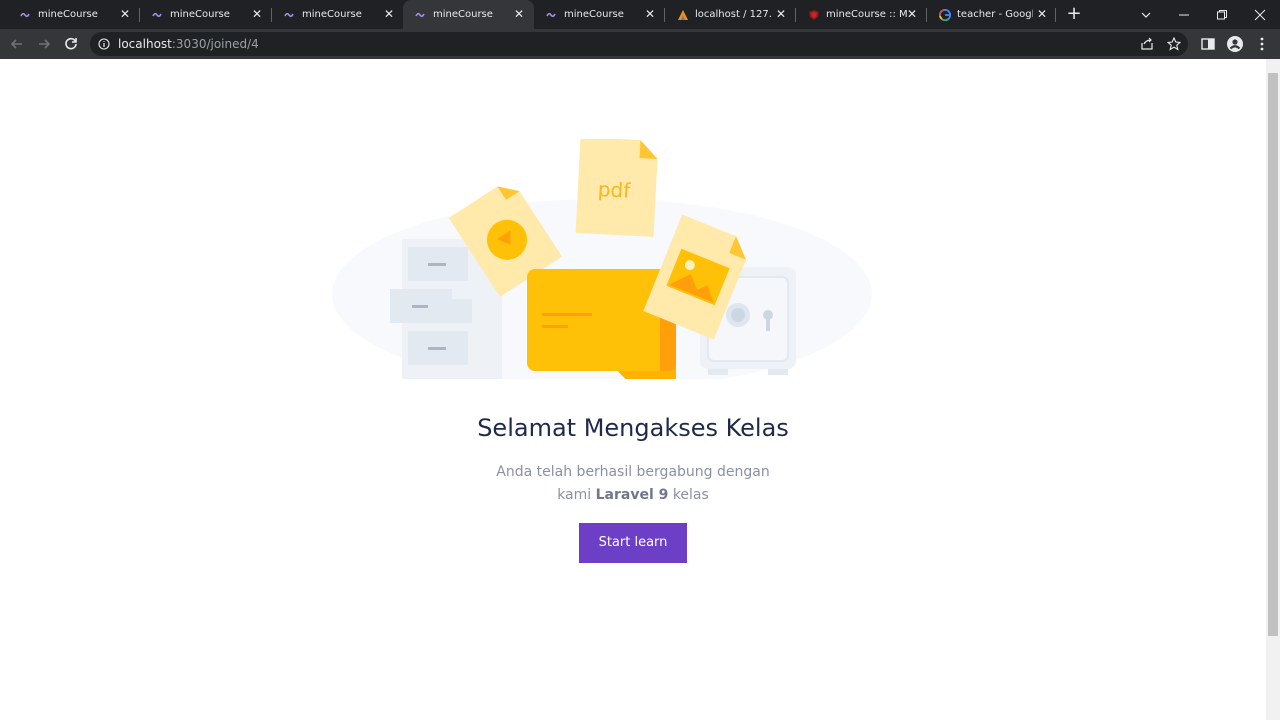 This screenshot has height=720, width=1280. I want to click on tab-search-chevron-down-icon, so click(1146, 14).